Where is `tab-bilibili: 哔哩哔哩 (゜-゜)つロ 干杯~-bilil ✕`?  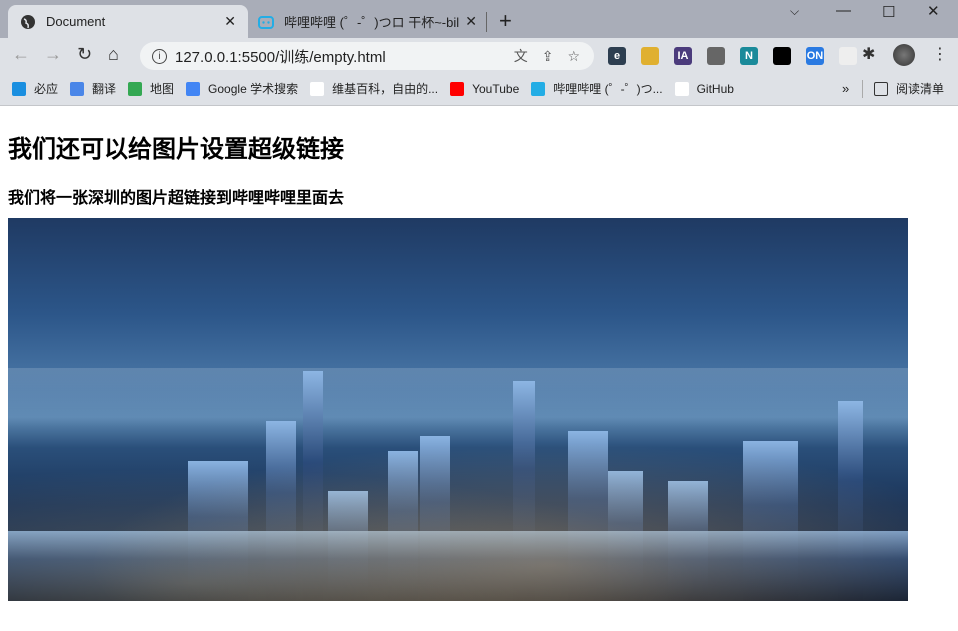
tab-bilibili: 哔哩哔哩 (゜-゜)つロ 干杯~-bilil ✕ is located at coordinates (367, 21).